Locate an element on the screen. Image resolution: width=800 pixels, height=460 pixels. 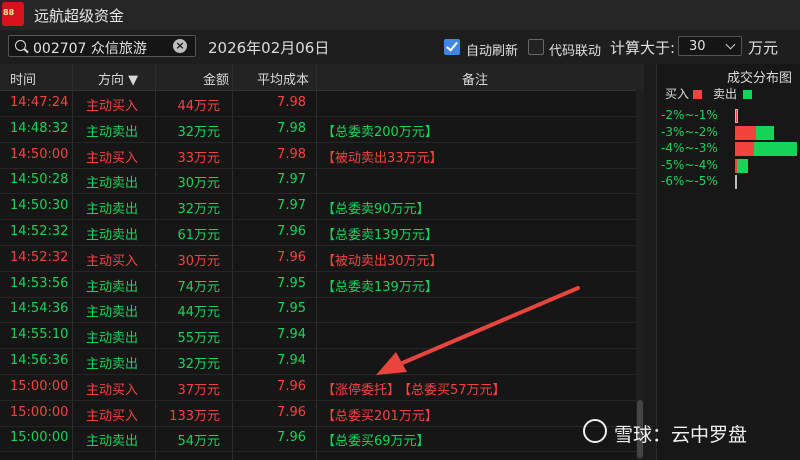
watermark-text: 雪球：云中罗盘 is located at coordinates (681, 435).